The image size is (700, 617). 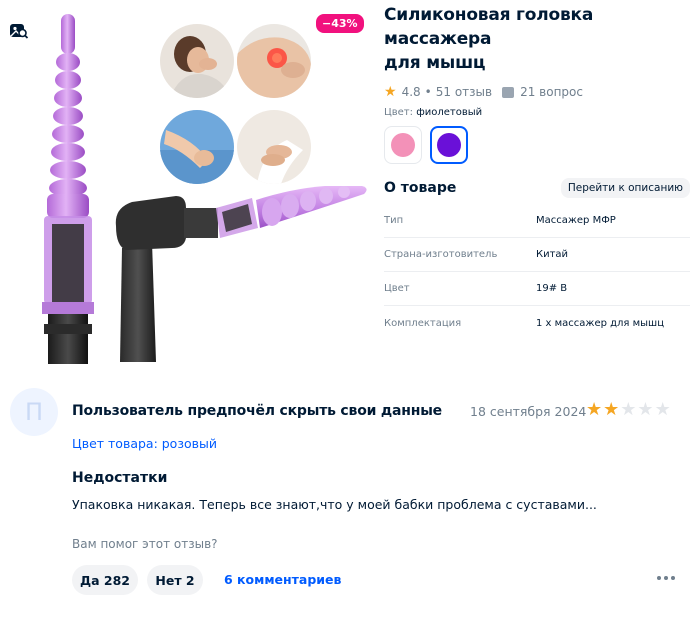 I want to click on review-date: 18 сентября 2024, so click(x=528, y=411).